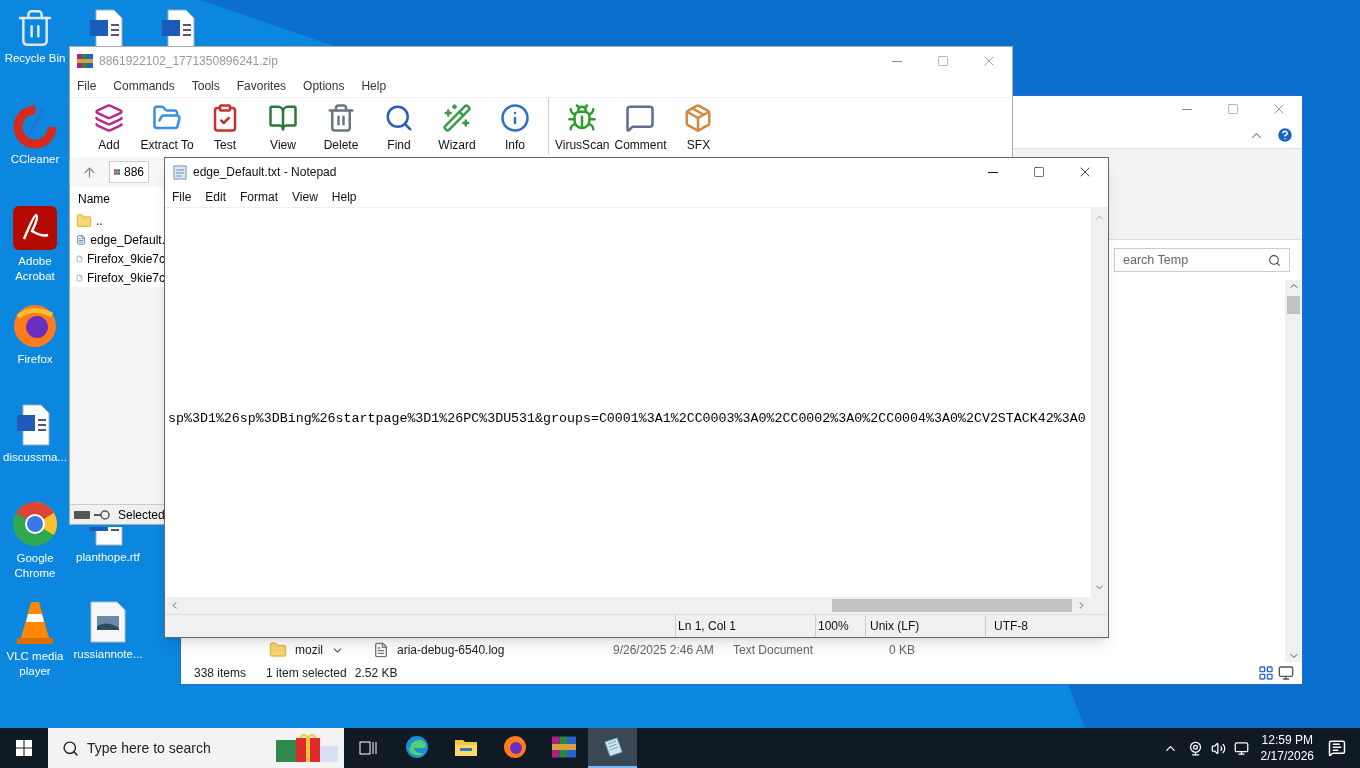  What do you see at coordinates (1287, 748) in the screenshot?
I see `clock: 12:59 PM 2/17/2026` at bounding box center [1287, 748].